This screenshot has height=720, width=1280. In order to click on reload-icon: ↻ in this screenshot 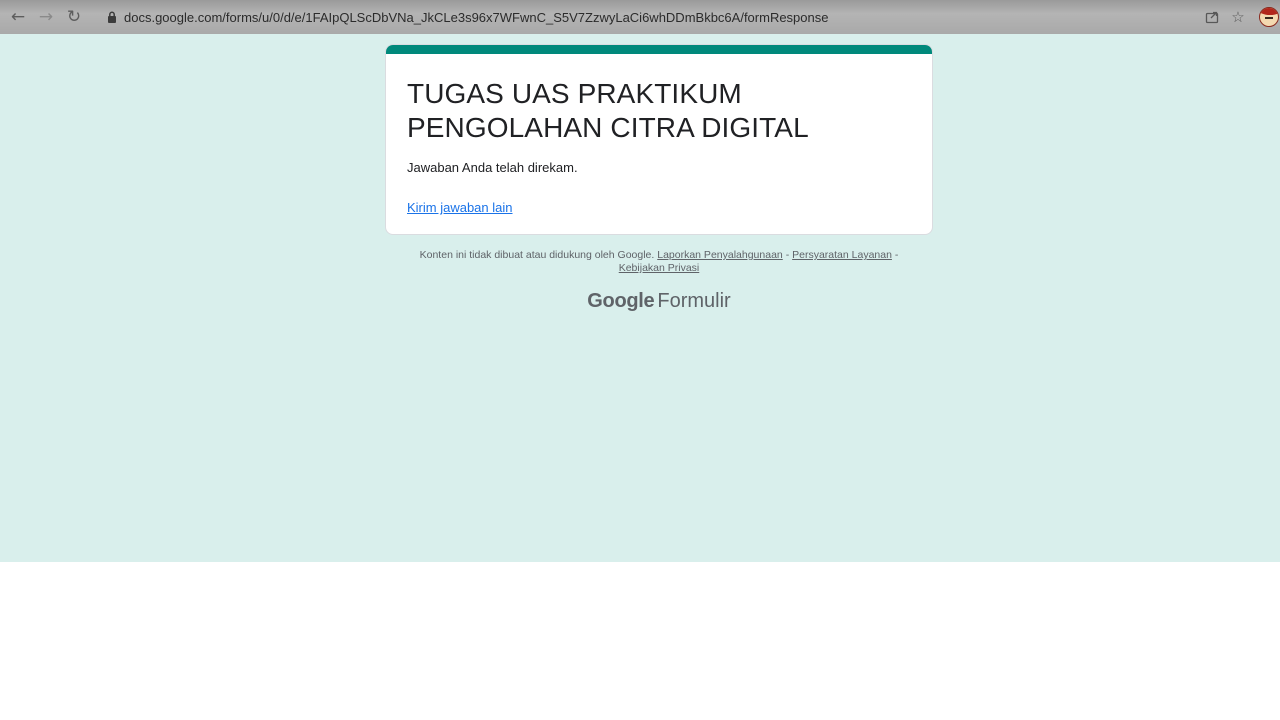, I will do `click(74, 17)`.